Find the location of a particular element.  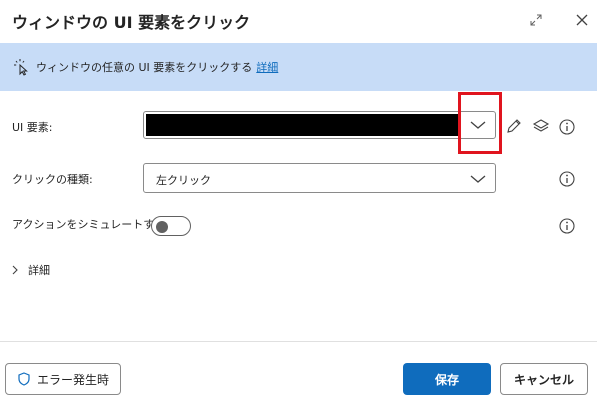

footer-divider is located at coordinates (298, 341).